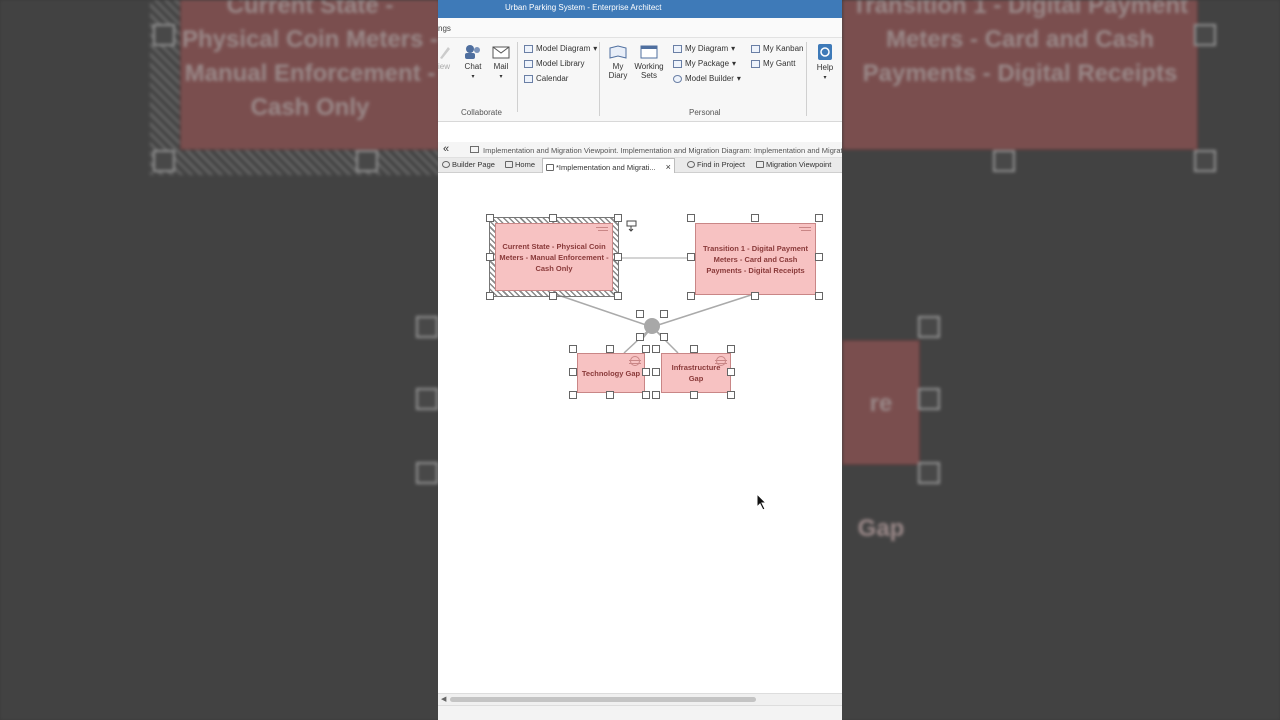 This screenshot has width=1280, height=720. I want to click on help-label: Help, so click(825, 67).